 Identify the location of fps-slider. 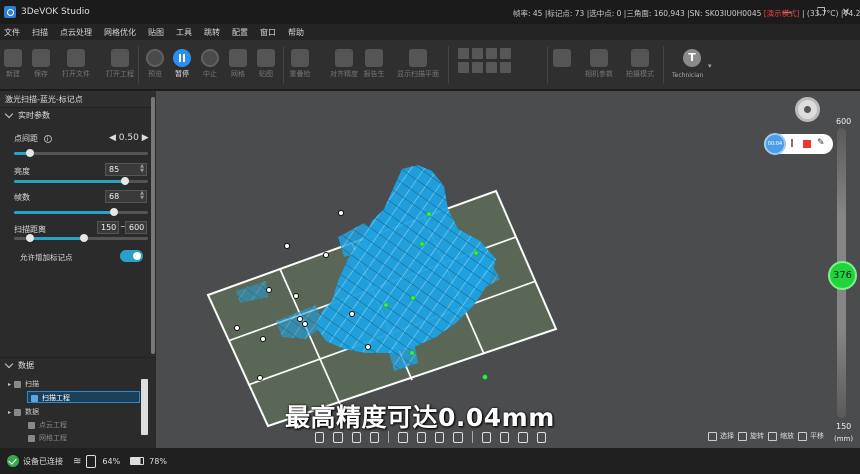
(81, 212).